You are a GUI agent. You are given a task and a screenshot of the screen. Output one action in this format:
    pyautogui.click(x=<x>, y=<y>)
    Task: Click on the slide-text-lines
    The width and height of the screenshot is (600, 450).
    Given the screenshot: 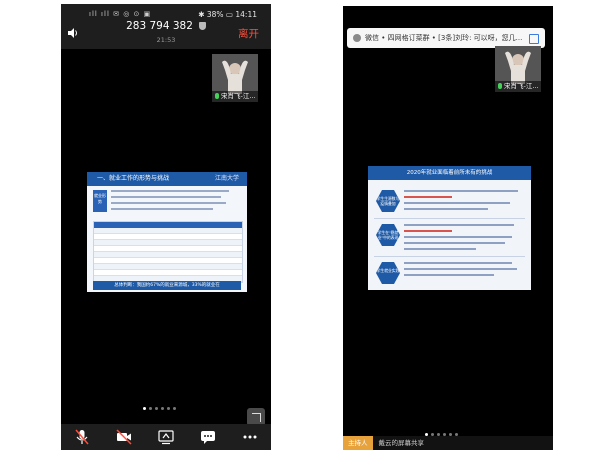 What is the action you would take?
    pyautogui.click(x=175, y=202)
    